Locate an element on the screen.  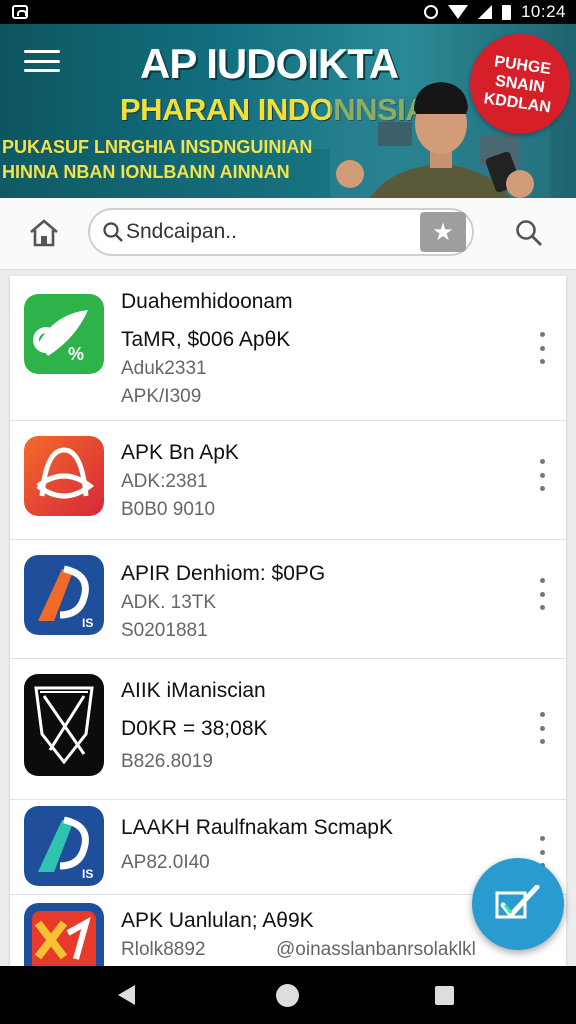
black-shield-icon is located at coordinates (64, 725).